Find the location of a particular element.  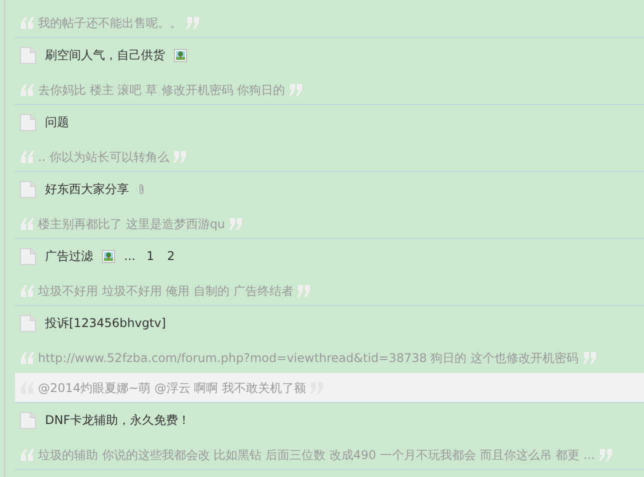

page-link: 1 is located at coordinates (150, 256).